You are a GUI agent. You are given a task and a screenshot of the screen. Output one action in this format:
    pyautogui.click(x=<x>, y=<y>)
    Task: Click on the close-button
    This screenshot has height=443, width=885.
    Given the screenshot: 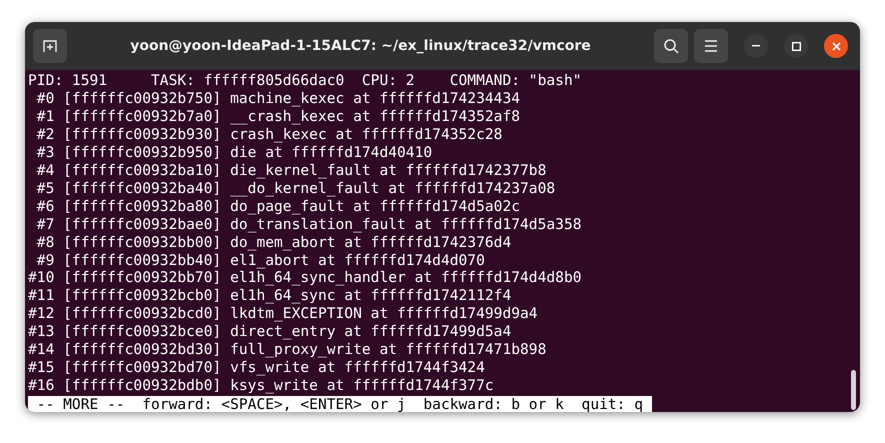 What is the action you would take?
    pyautogui.click(x=836, y=46)
    